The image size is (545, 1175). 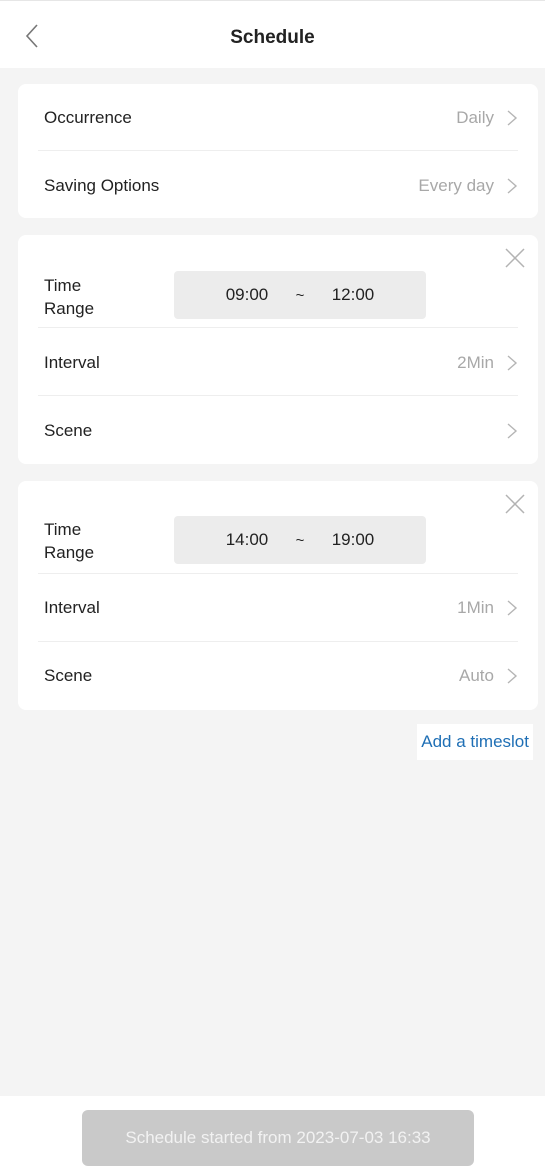 What do you see at coordinates (88, 117) in the screenshot?
I see `occurrence-label: Occurrence` at bounding box center [88, 117].